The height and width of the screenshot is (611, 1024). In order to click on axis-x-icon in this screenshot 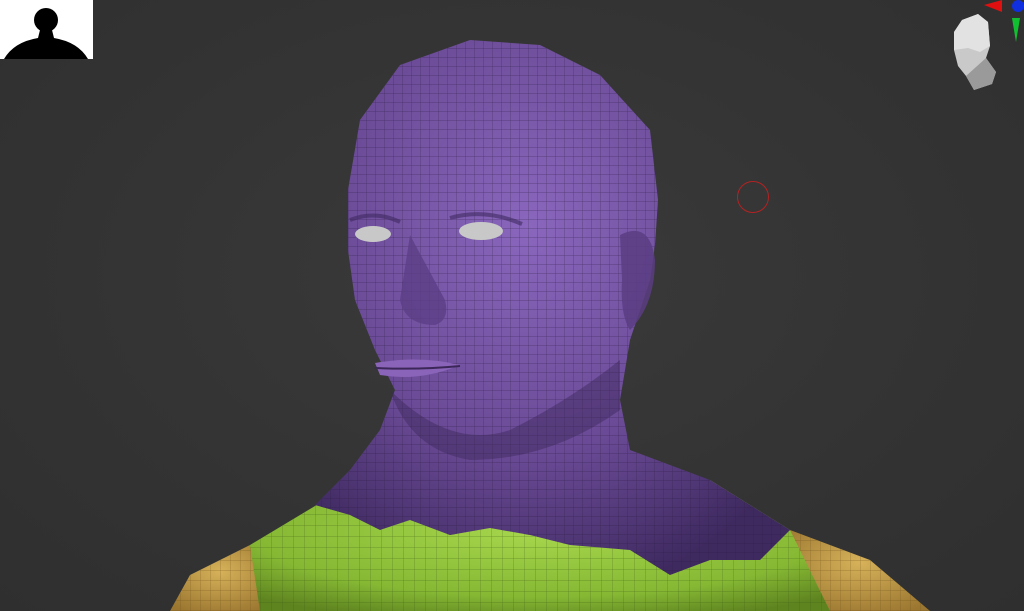, I will do `click(993, 6)`.